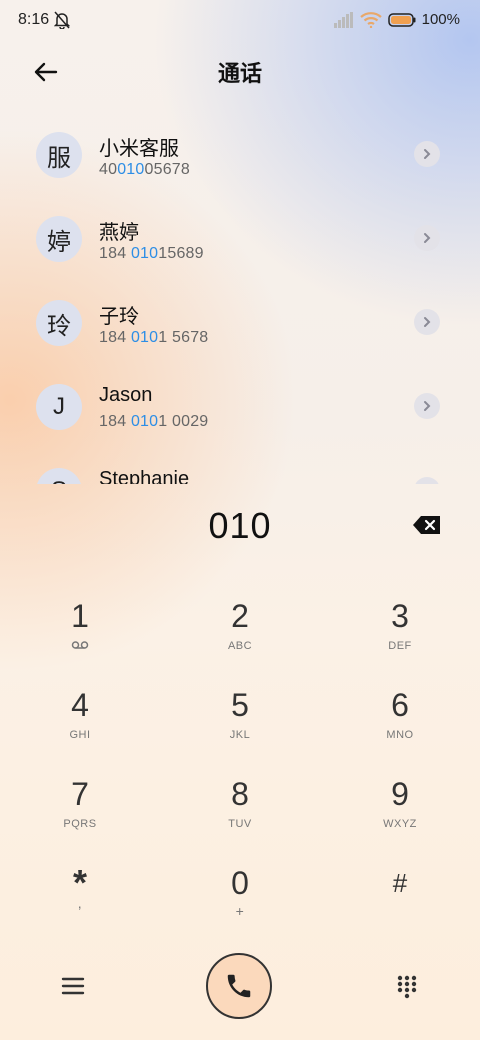  I want to click on call-button, so click(239, 986).